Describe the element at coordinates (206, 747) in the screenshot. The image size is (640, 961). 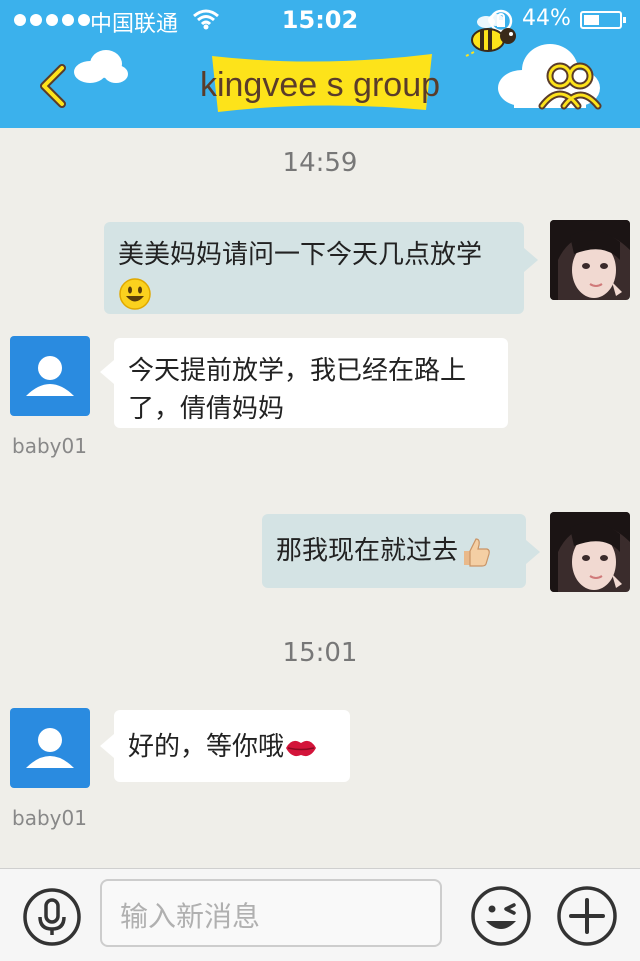
I see `message-text: 好的，等你哦` at that location.